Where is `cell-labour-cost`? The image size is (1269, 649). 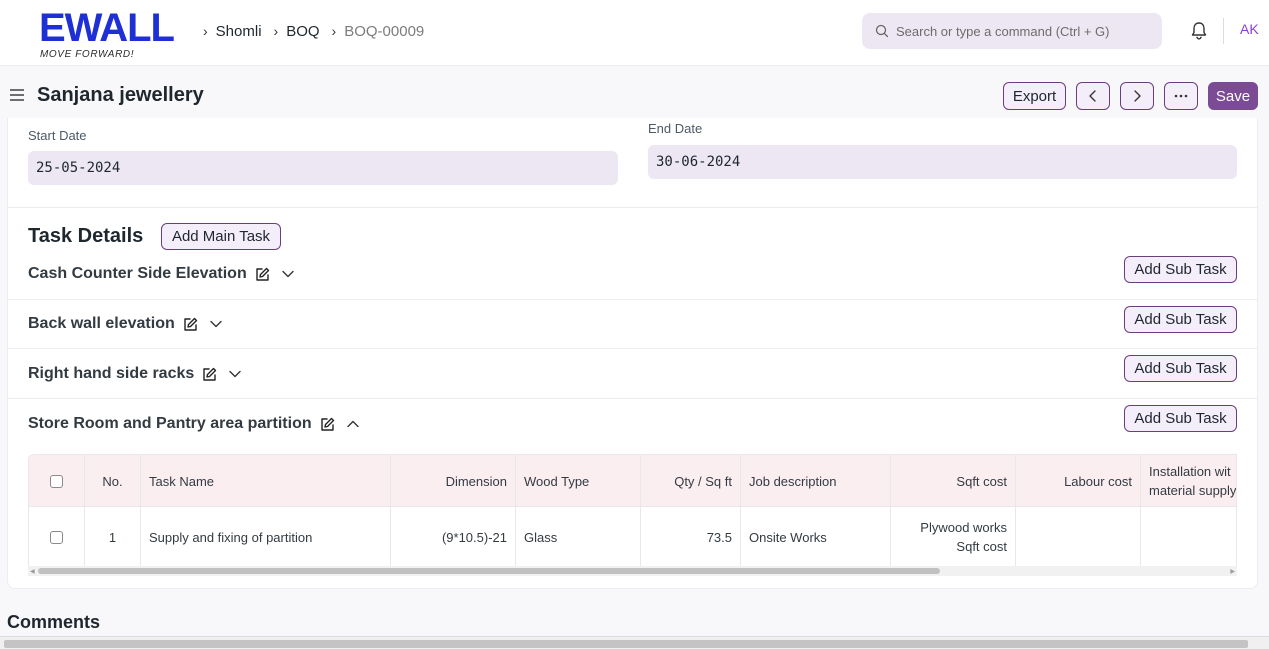 cell-labour-cost is located at coordinates (1078, 537).